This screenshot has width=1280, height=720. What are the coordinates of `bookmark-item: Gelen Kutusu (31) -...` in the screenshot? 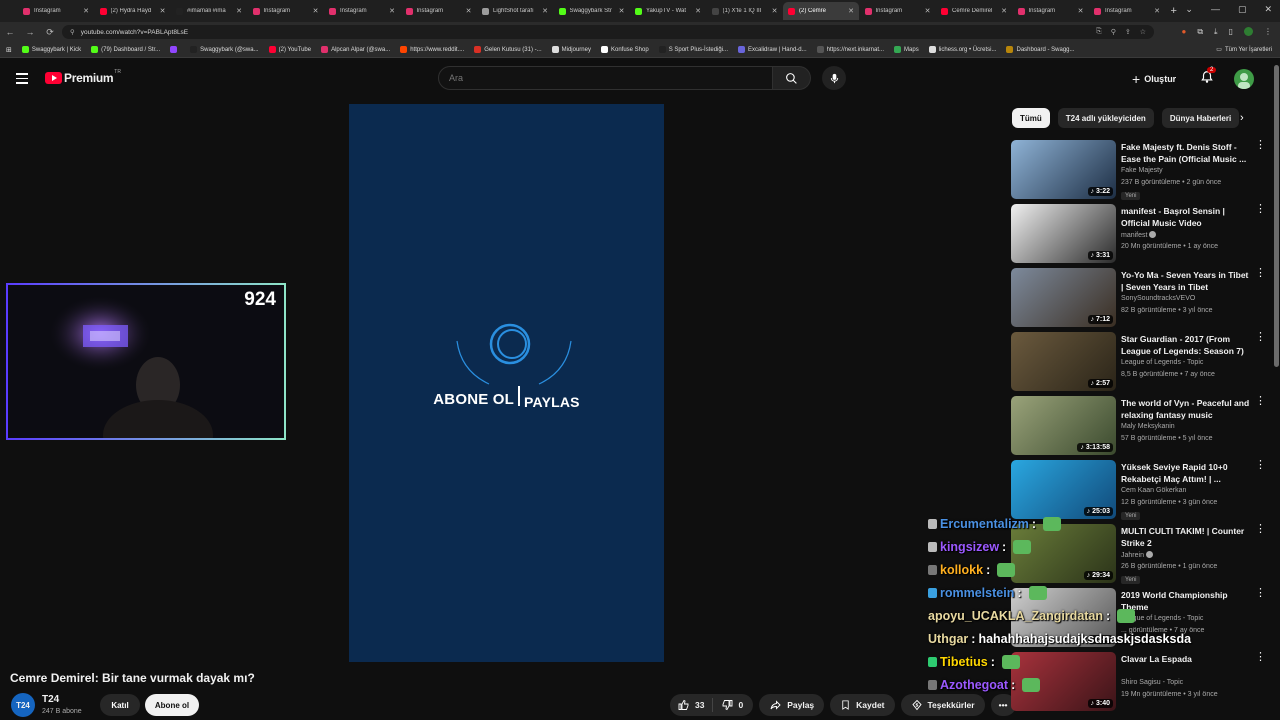 It's located at (508, 49).